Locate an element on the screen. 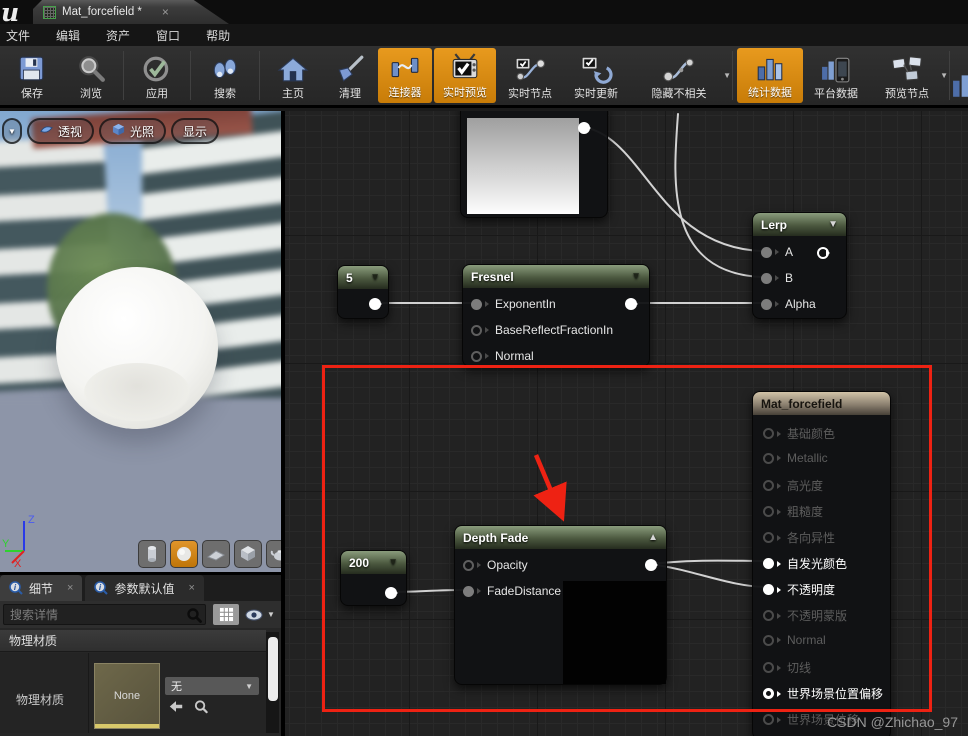  toolbar-button-clean: 清理 is located at coordinates (350, 75).